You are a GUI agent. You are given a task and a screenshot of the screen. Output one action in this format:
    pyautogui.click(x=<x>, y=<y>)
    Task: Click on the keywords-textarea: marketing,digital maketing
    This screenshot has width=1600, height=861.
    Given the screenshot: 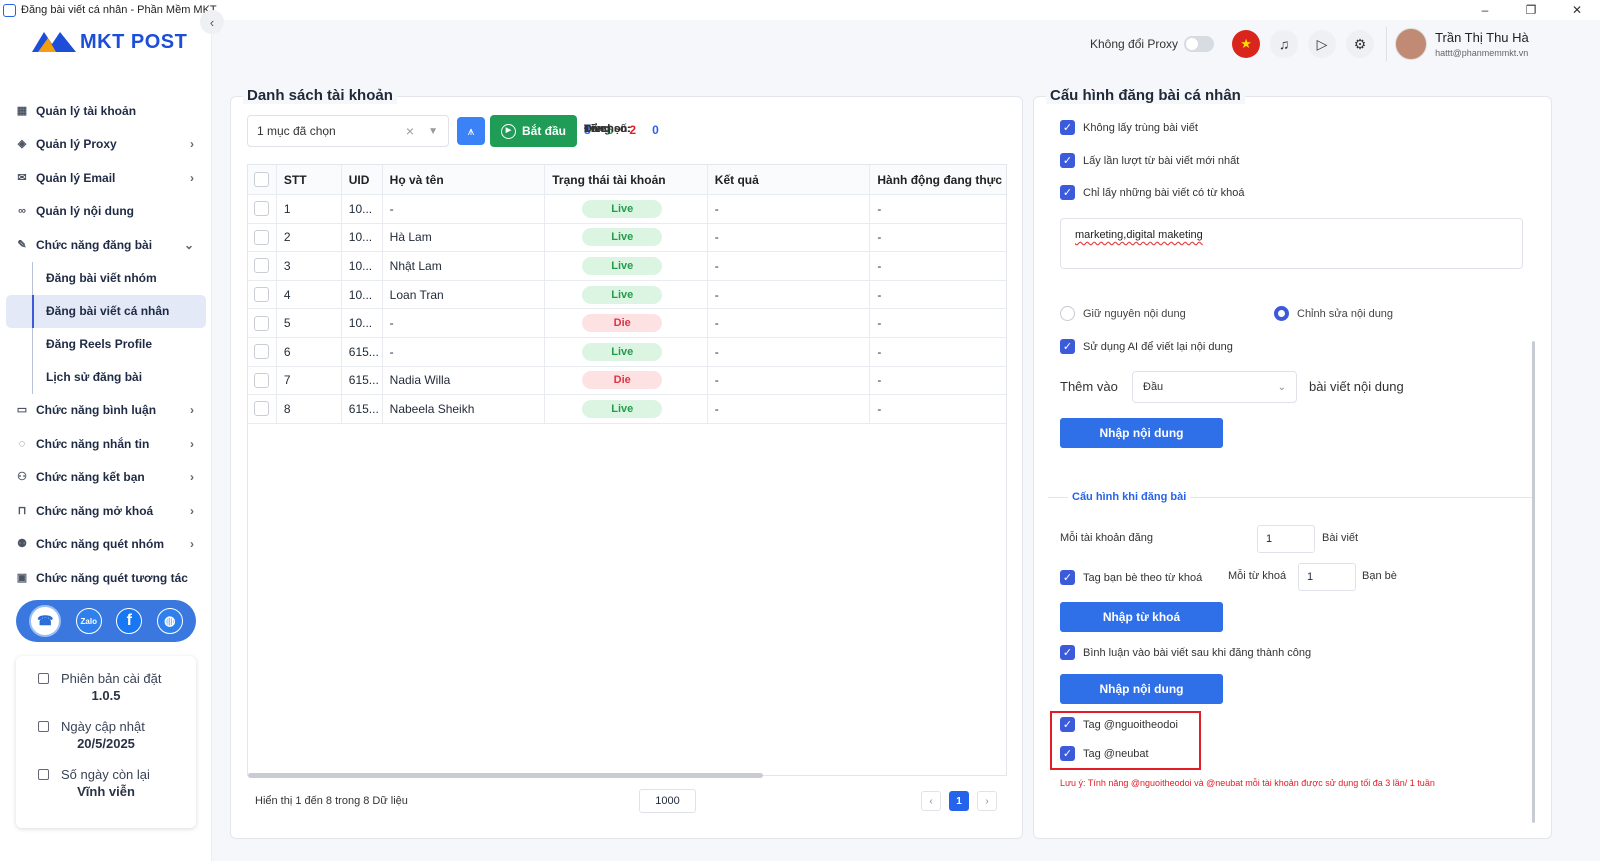 What is the action you would take?
    pyautogui.click(x=1291, y=243)
    